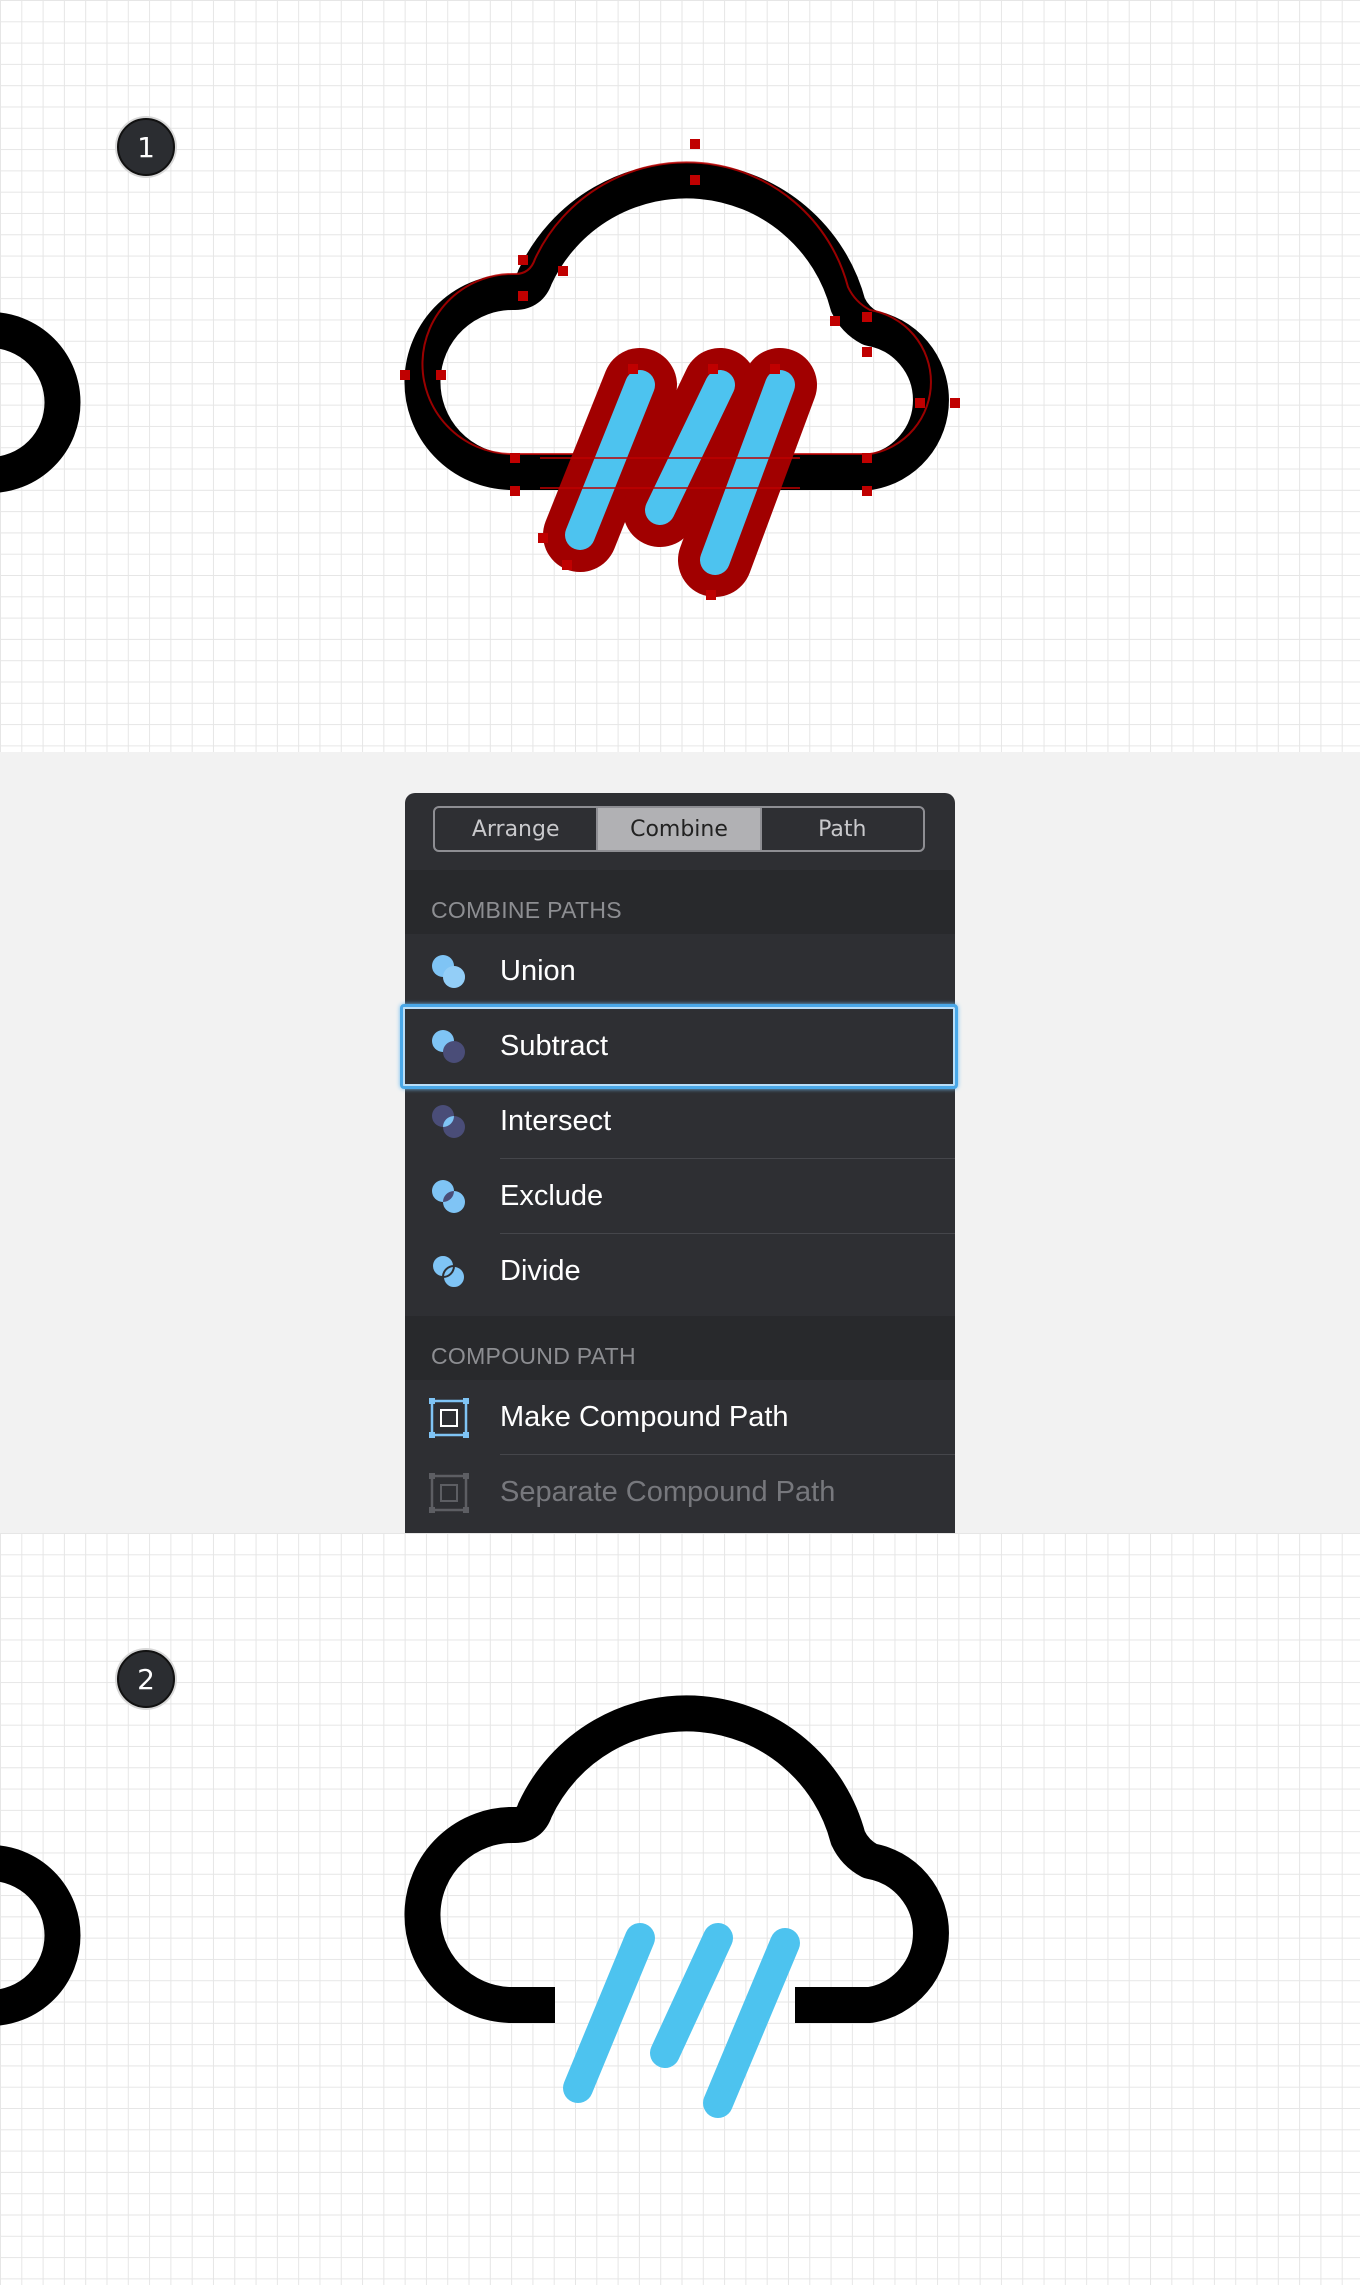  What do you see at coordinates (540, 1271) in the screenshot?
I see `menu-item-label: Divide` at bounding box center [540, 1271].